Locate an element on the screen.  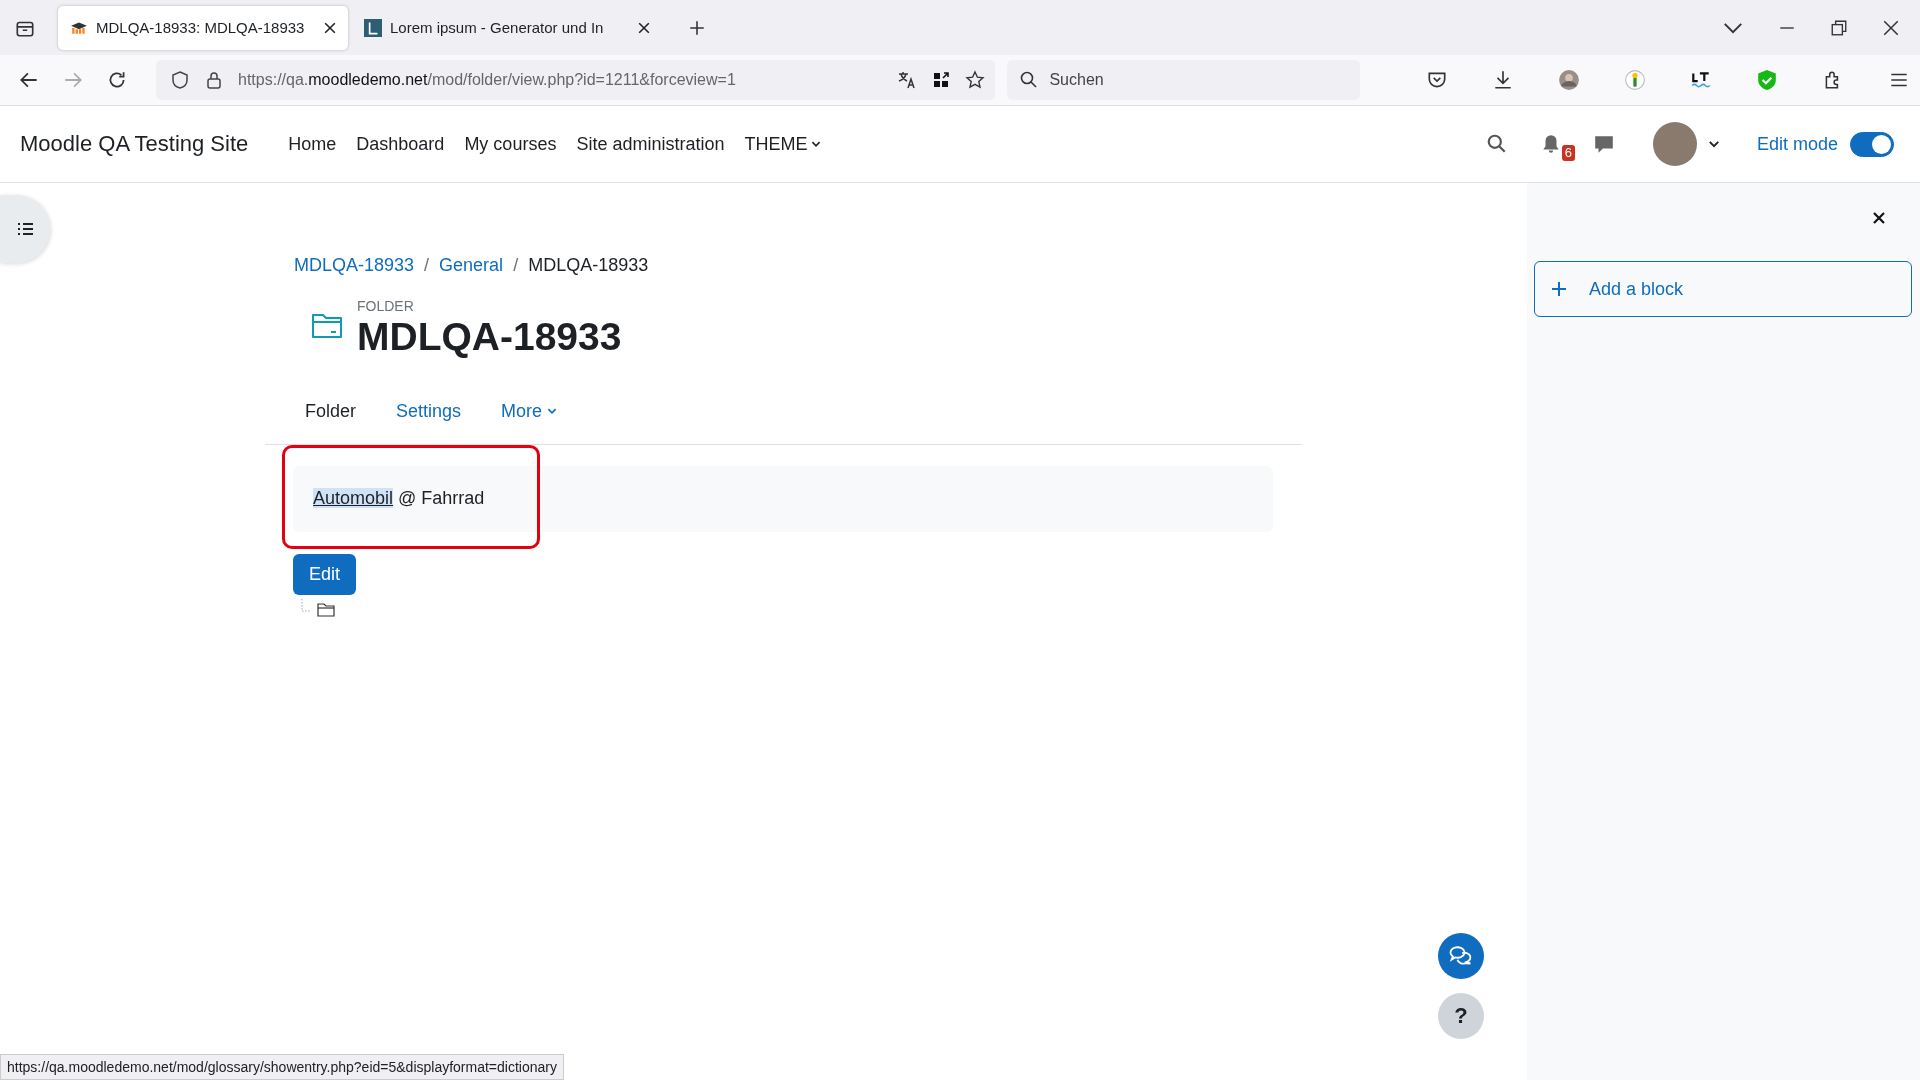
secondary-nav-tab: Folder is located at coordinates (331, 411).